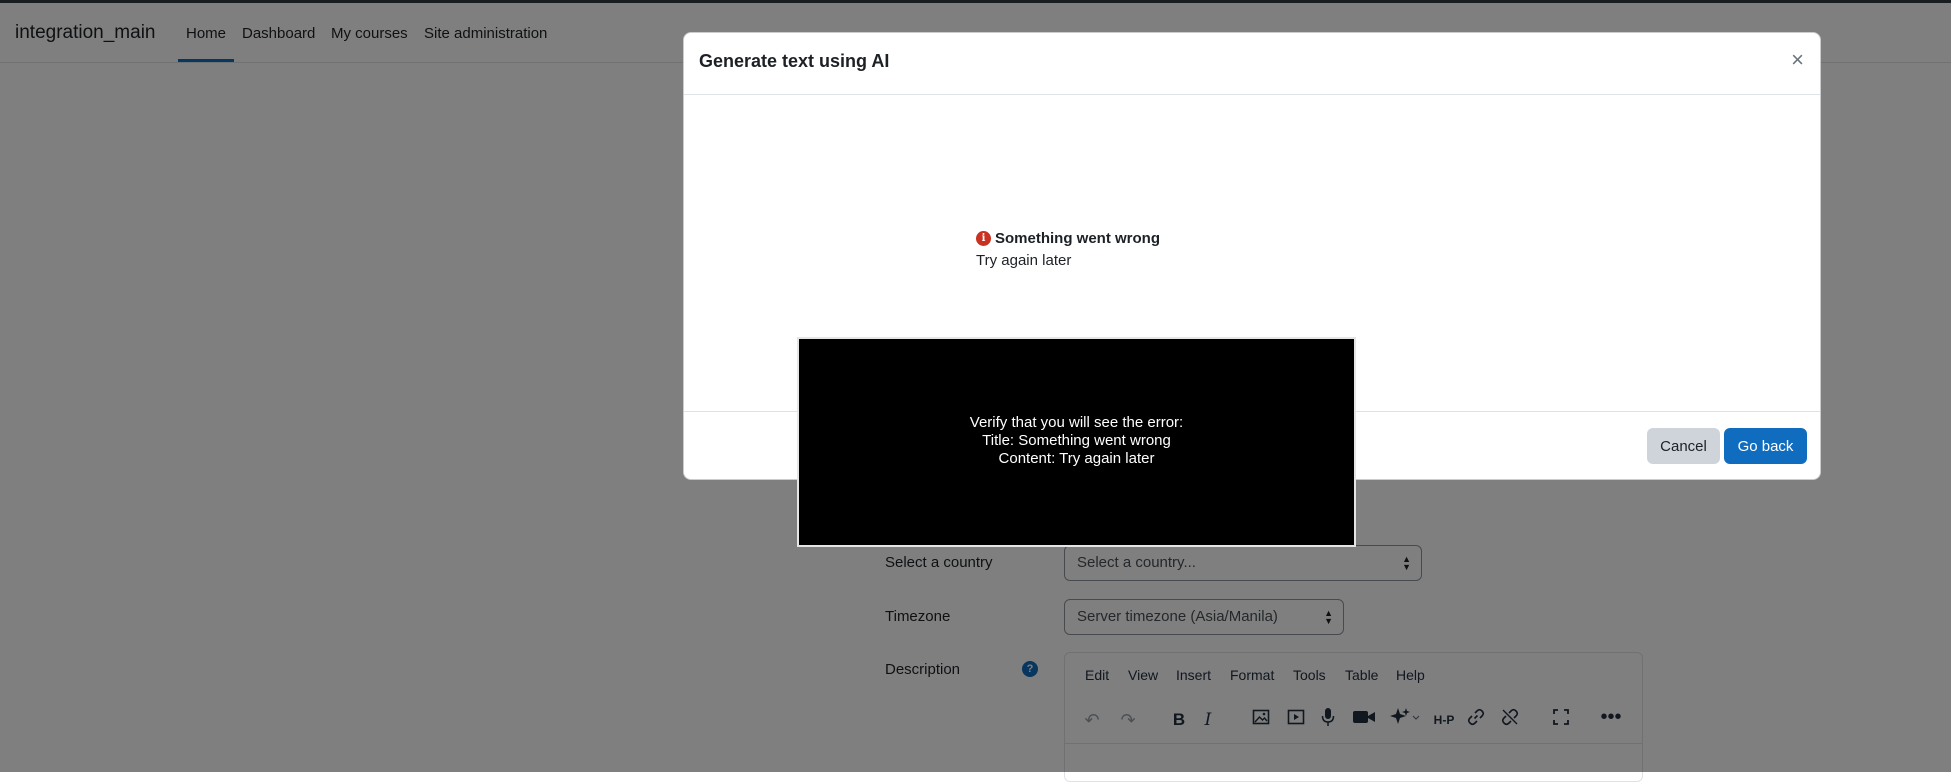  I want to click on instruction-line-3: Content: Try again later, so click(1076, 458).